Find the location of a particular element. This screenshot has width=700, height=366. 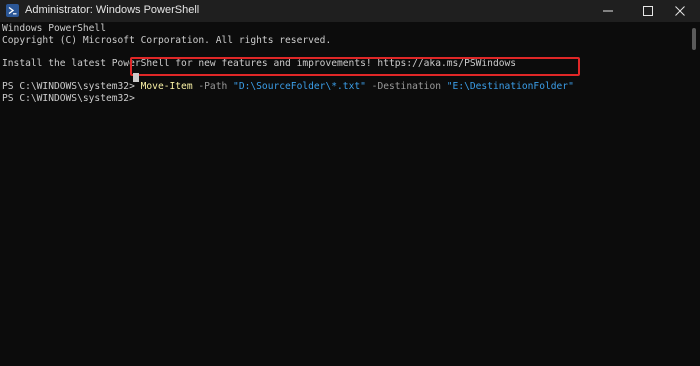

text-cursor is located at coordinates (136, 77).